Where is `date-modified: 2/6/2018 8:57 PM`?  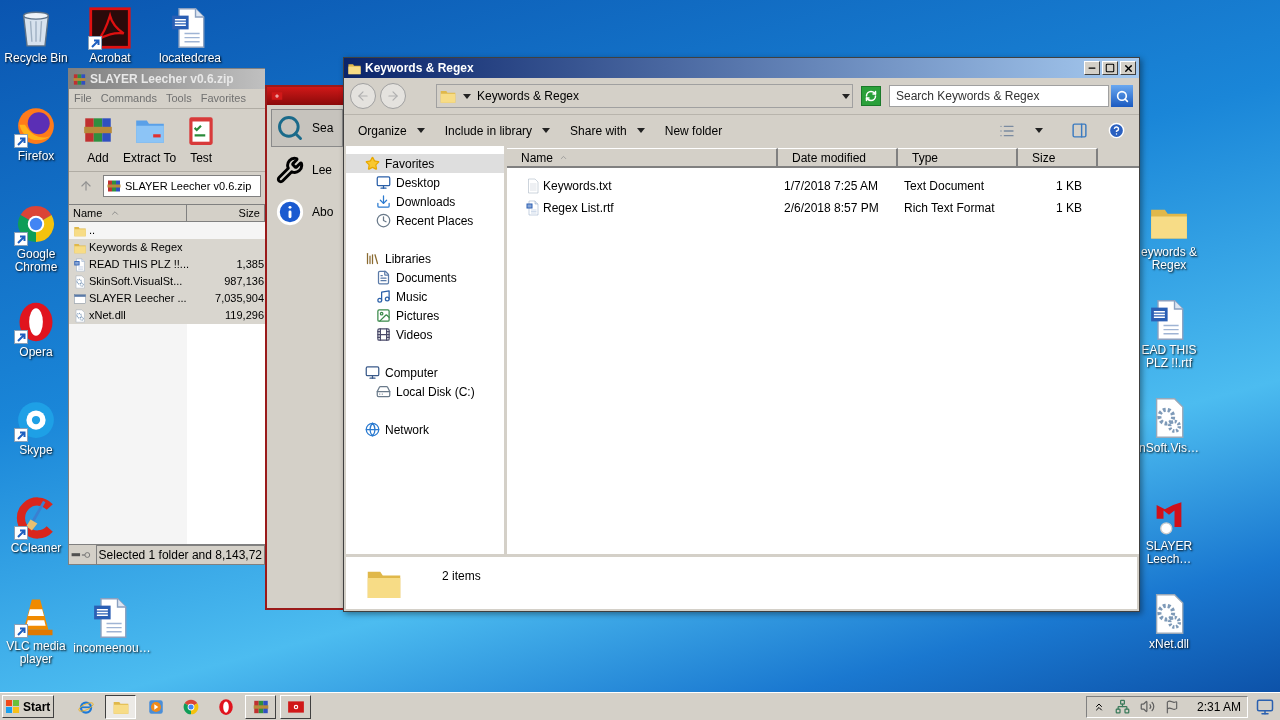 date-modified: 2/6/2018 8:57 PM is located at coordinates (831, 208).